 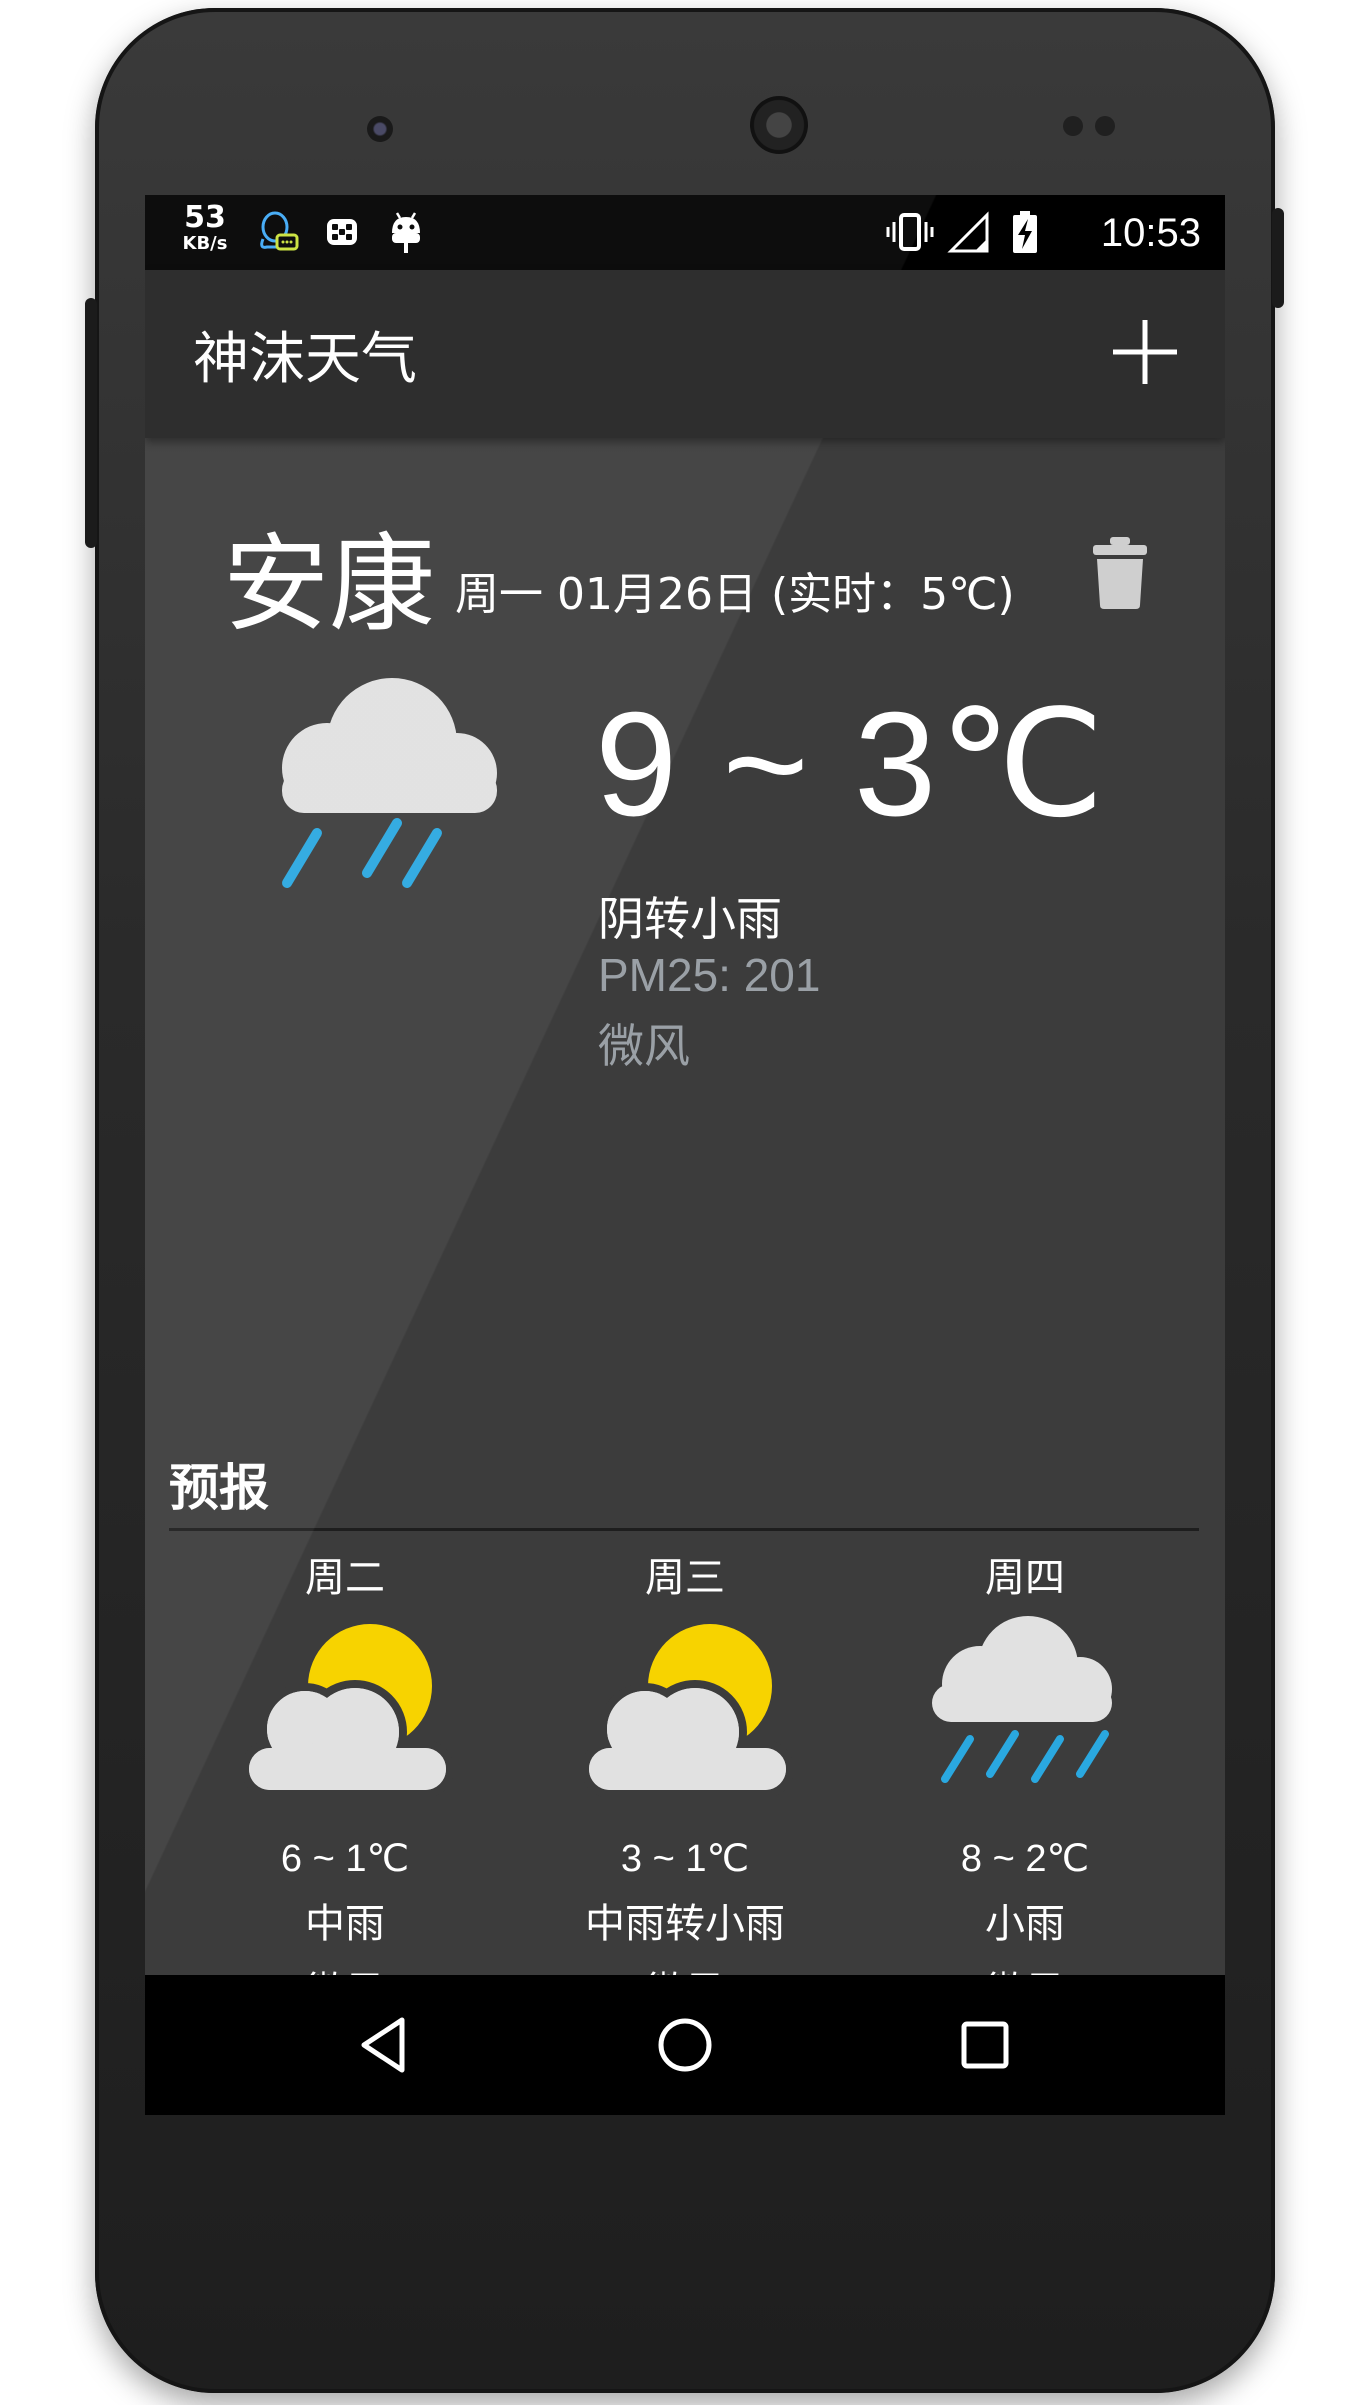 What do you see at coordinates (305, 359) in the screenshot?
I see `app-title: 神沫天气` at bounding box center [305, 359].